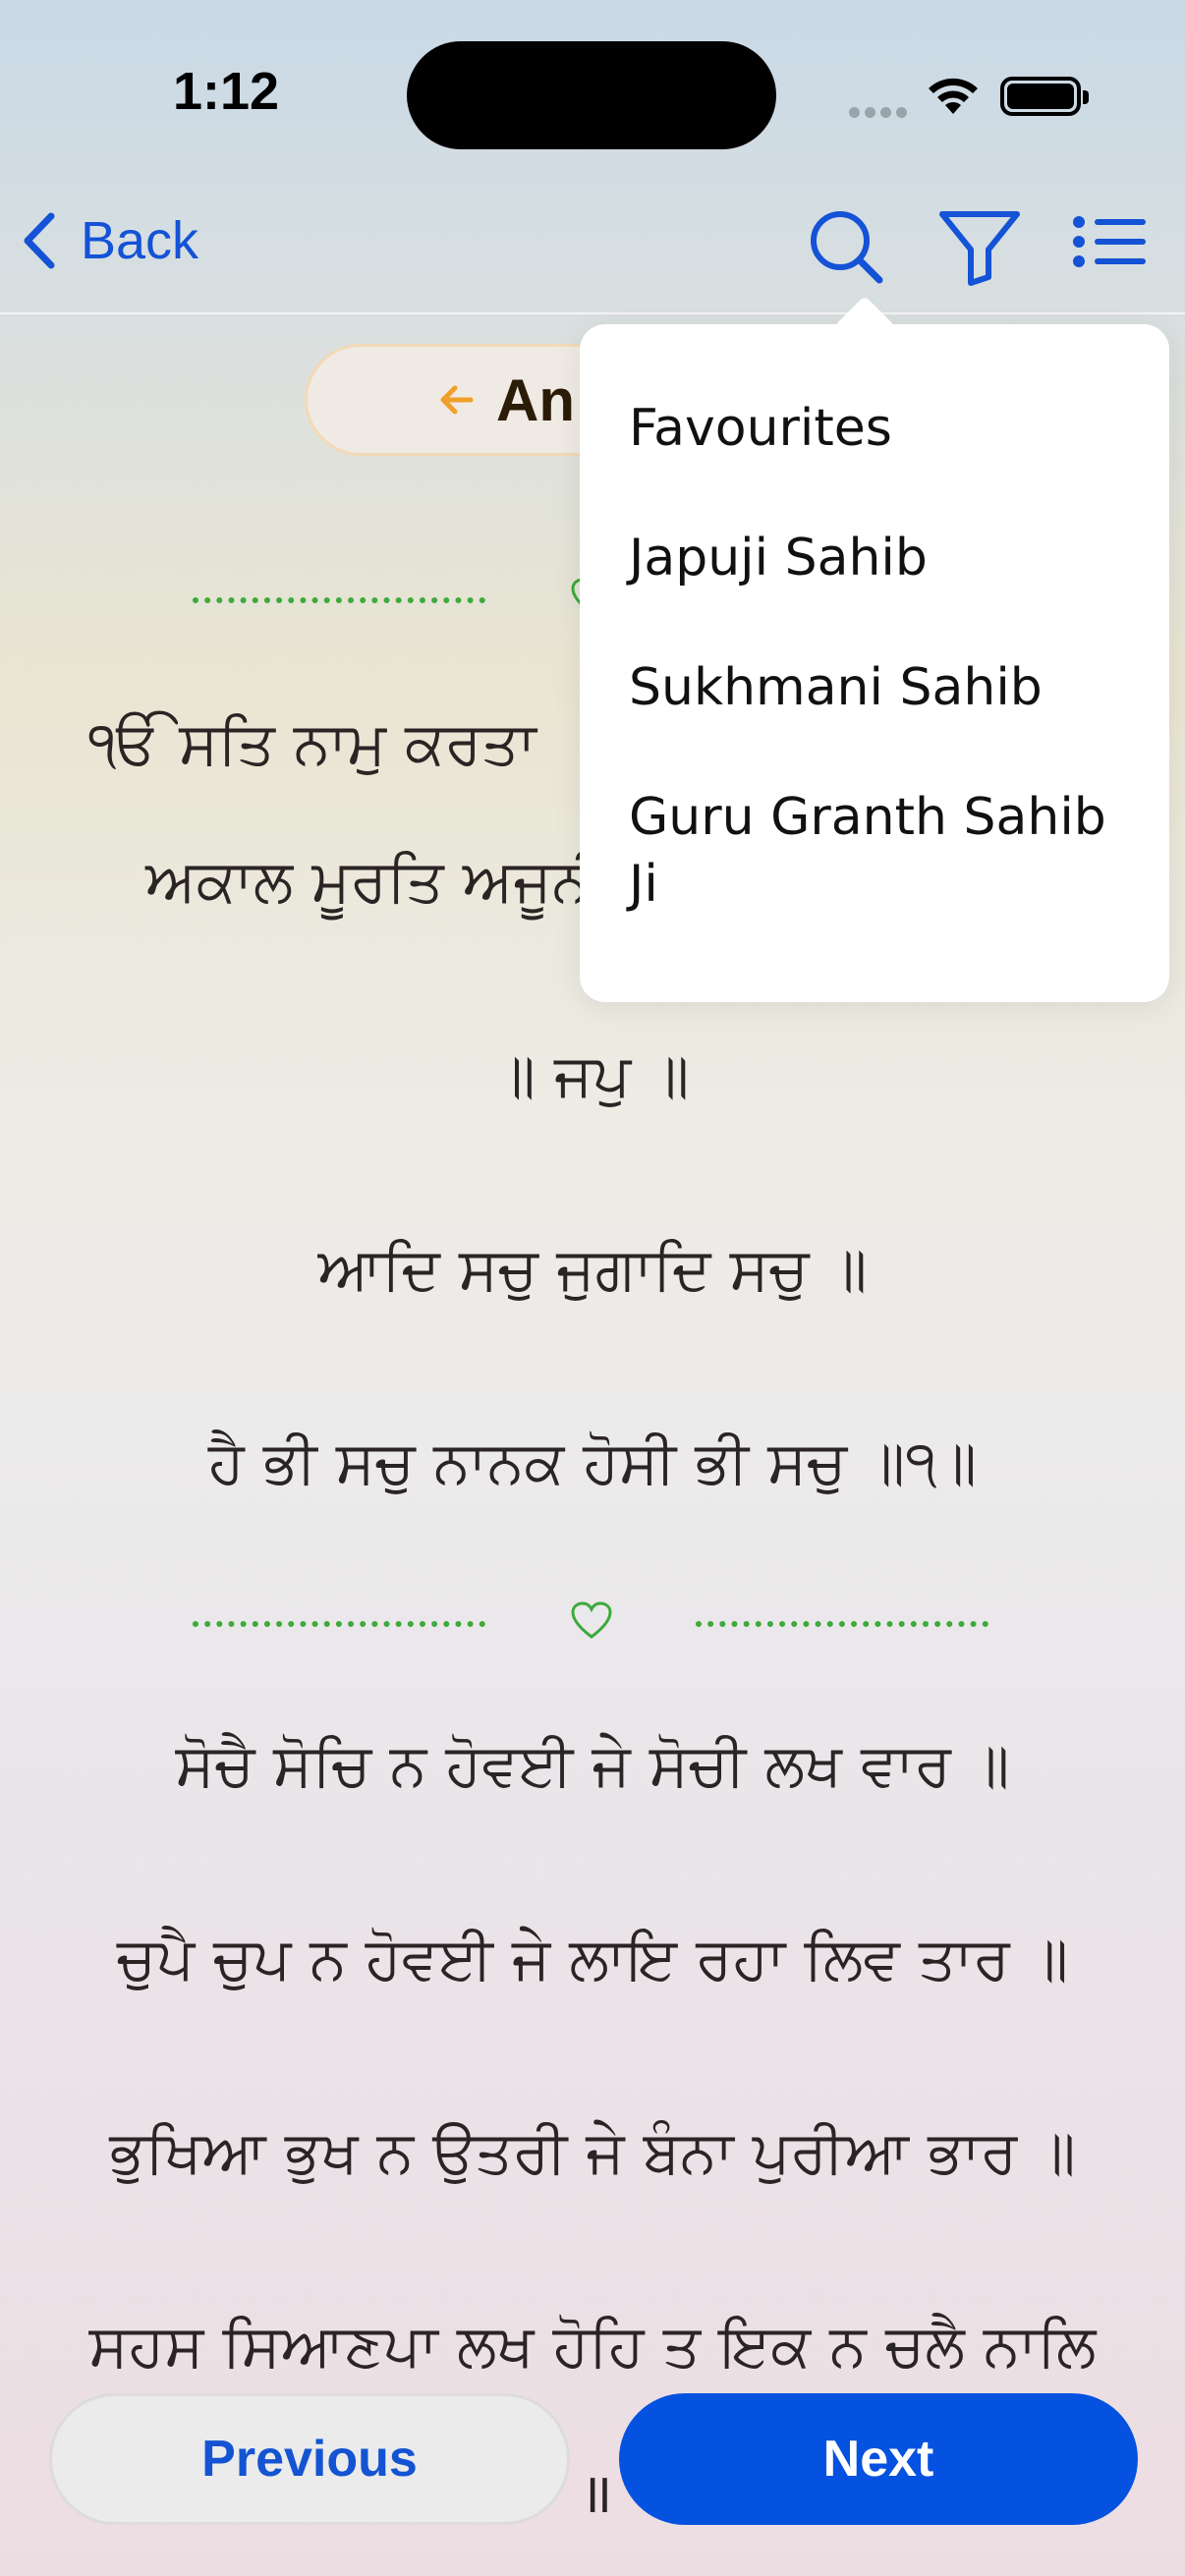 Image resolution: width=1185 pixels, height=2576 pixels. Describe the element at coordinates (1110, 247) in the screenshot. I see `list-icon` at that location.